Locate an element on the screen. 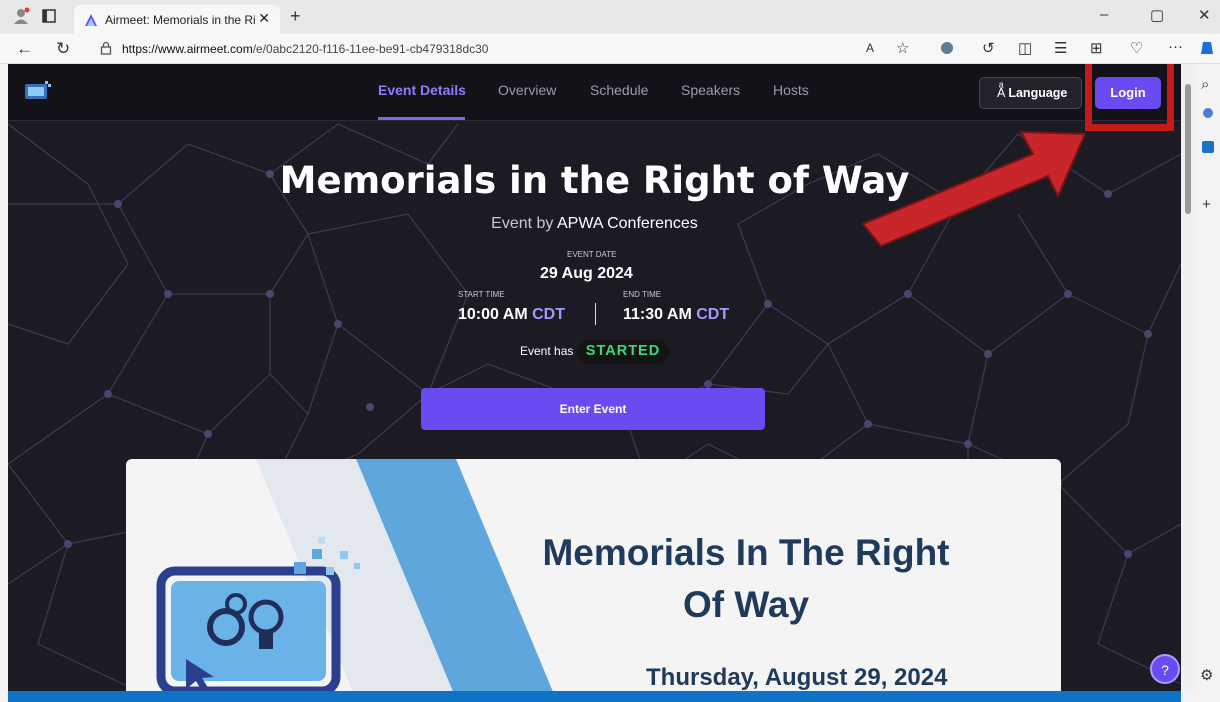 This screenshot has width=1220, height=702. start-timezone: CDT is located at coordinates (548, 314).